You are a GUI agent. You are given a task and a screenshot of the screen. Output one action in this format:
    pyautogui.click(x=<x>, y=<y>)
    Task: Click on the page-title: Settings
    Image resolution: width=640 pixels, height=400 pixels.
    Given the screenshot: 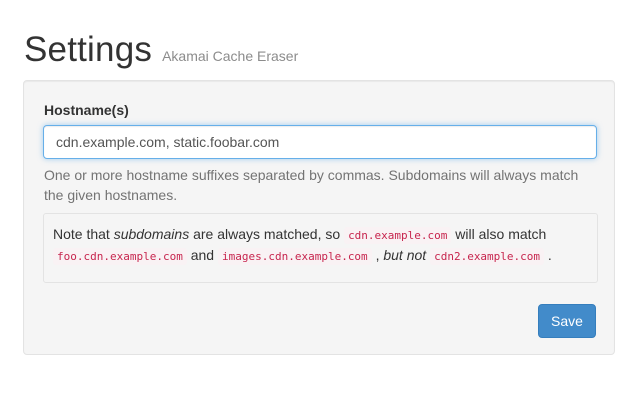 What is the action you would take?
    pyautogui.click(x=88, y=49)
    